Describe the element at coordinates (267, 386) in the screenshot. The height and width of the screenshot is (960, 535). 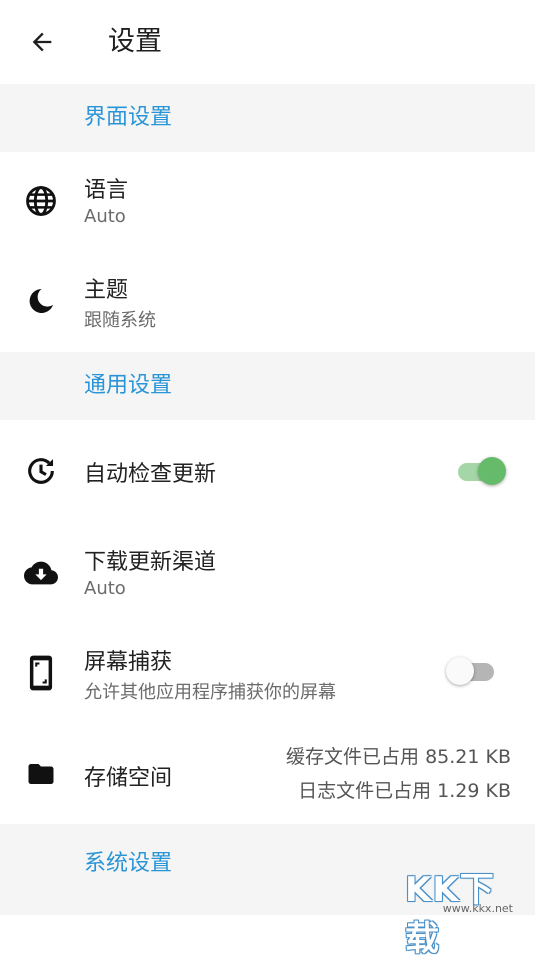
I see `section-header-general: 通用设置` at that location.